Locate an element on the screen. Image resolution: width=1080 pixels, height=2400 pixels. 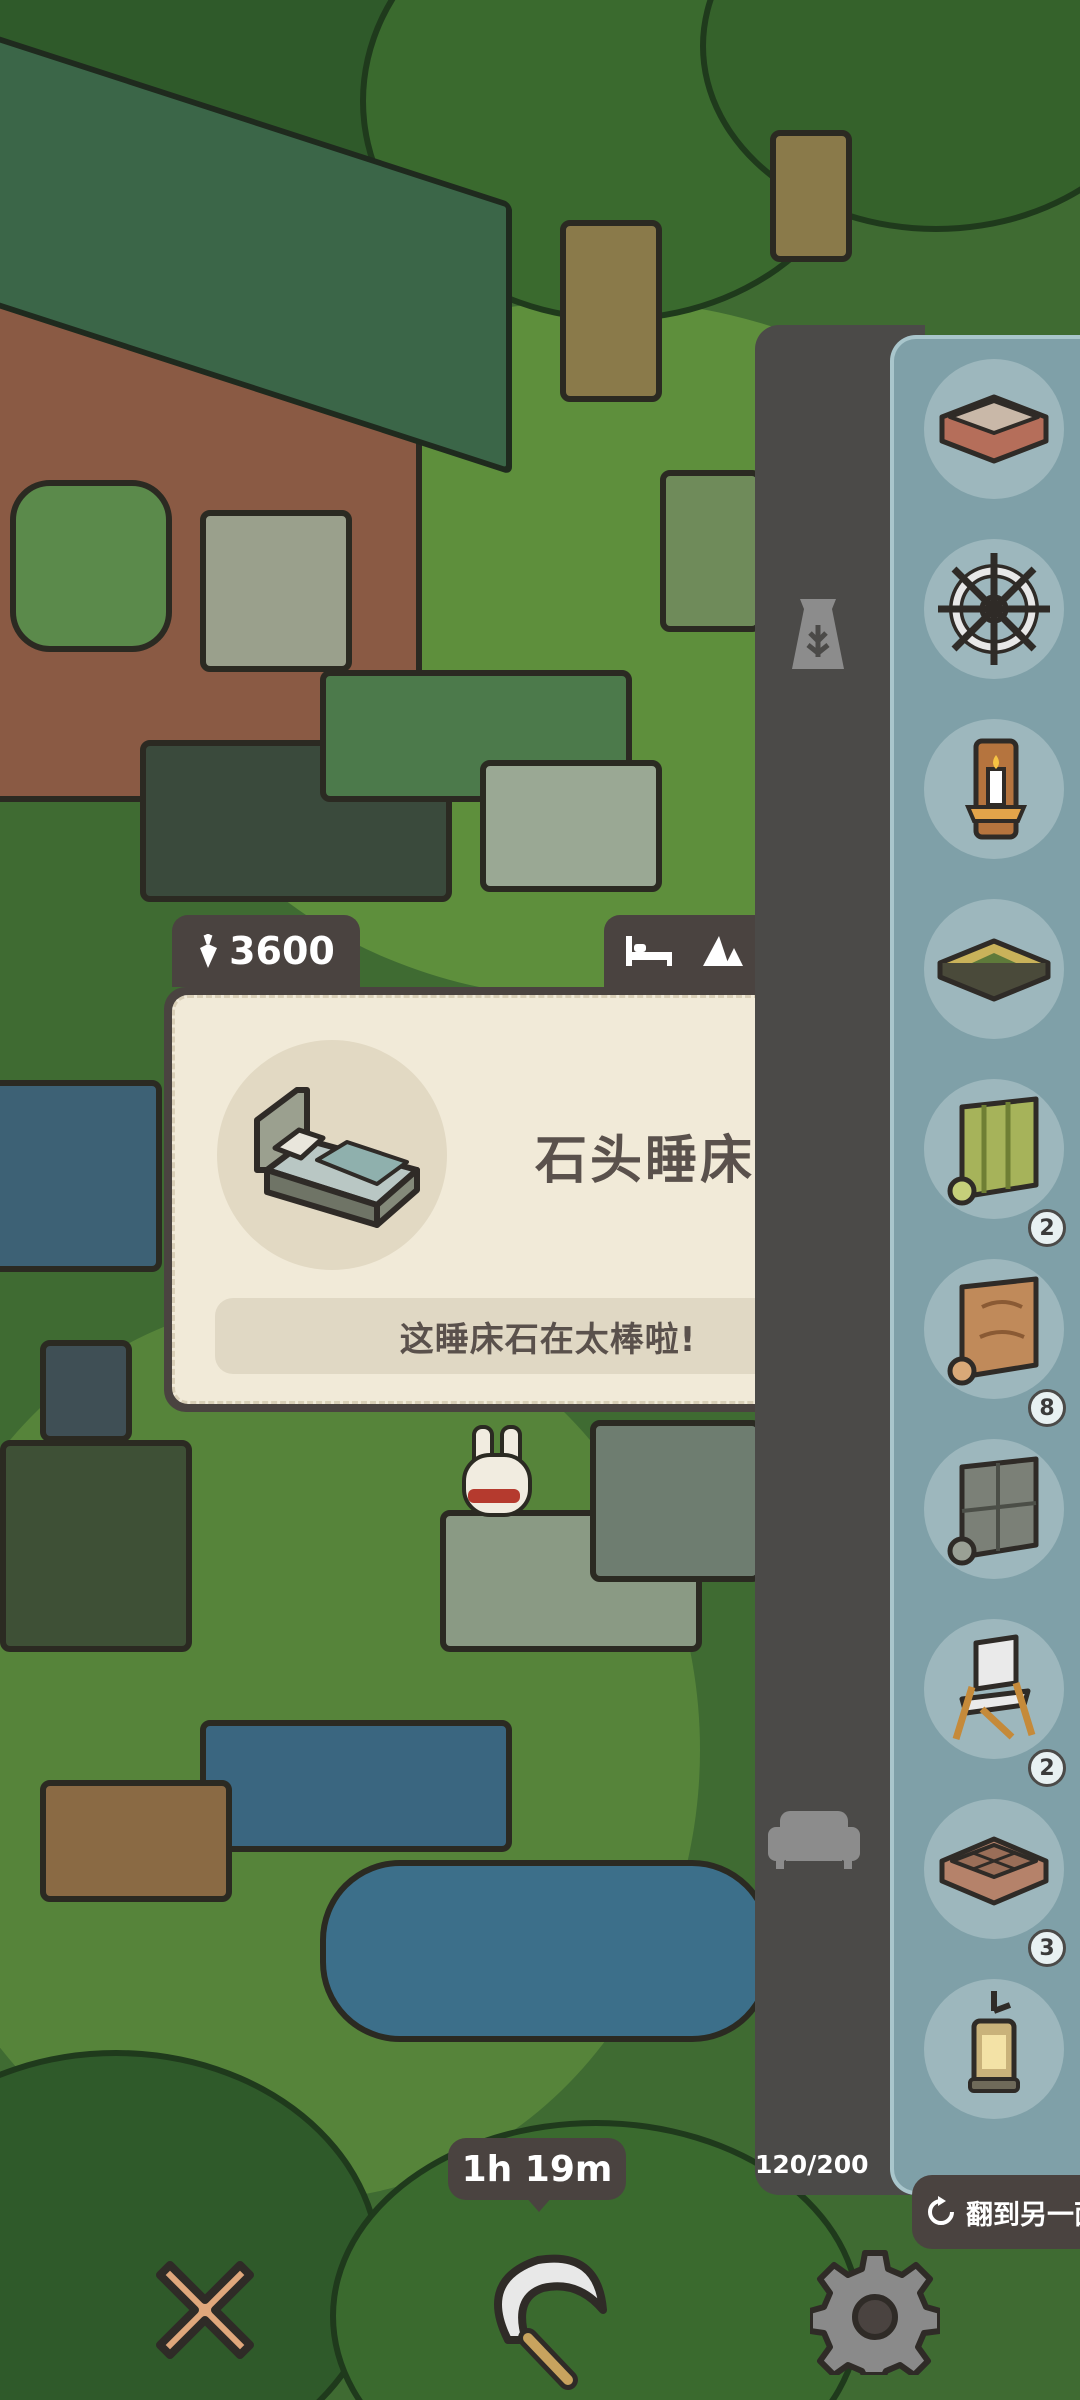
wooden-crate-icon is located at coordinates (994, 429).